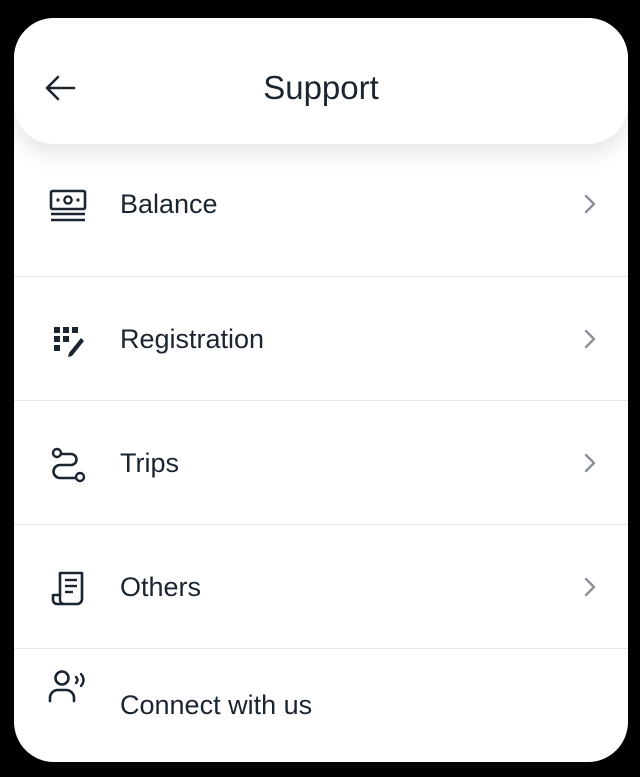 The height and width of the screenshot is (777, 640). Describe the element at coordinates (169, 204) in the screenshot. I see `menu-item-label: Balance` at that location.